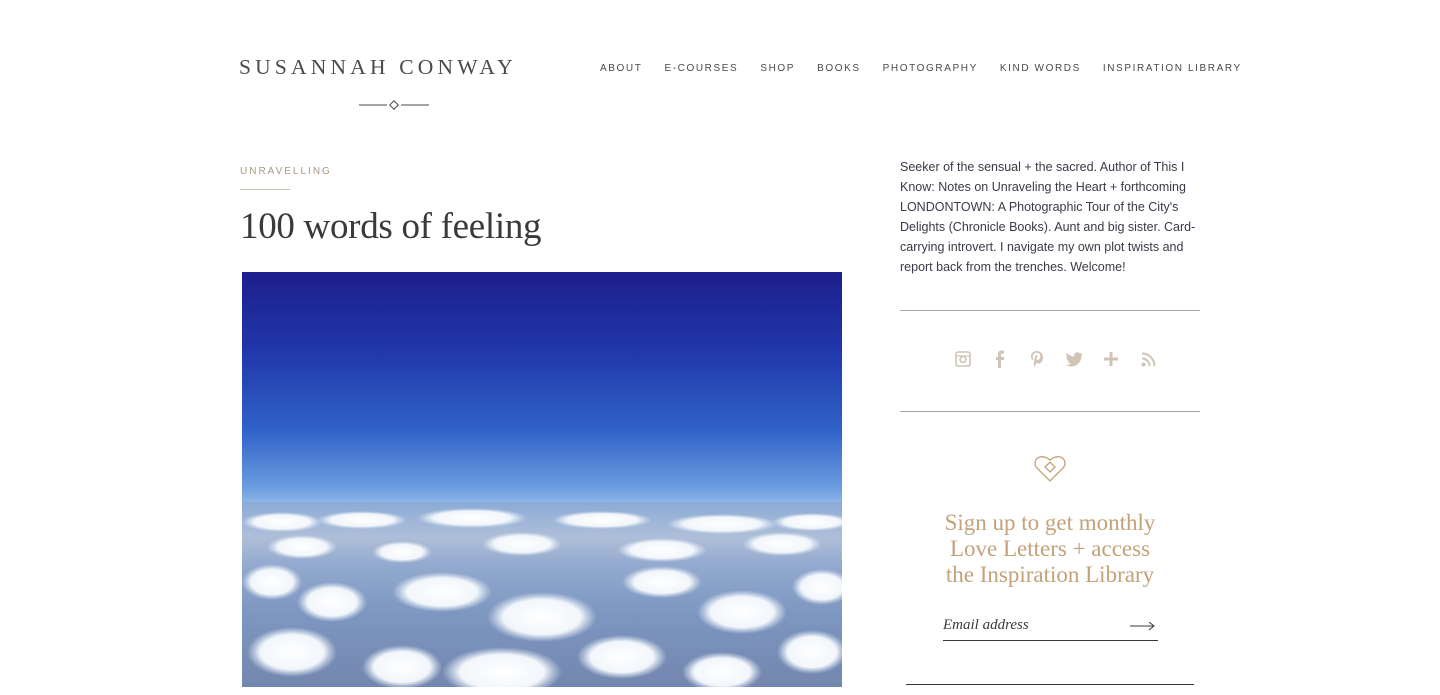  What do you see at coordinates (1111, 359) in the screenshot?
I see `plus-icon` at bounding box center [1111, 359].